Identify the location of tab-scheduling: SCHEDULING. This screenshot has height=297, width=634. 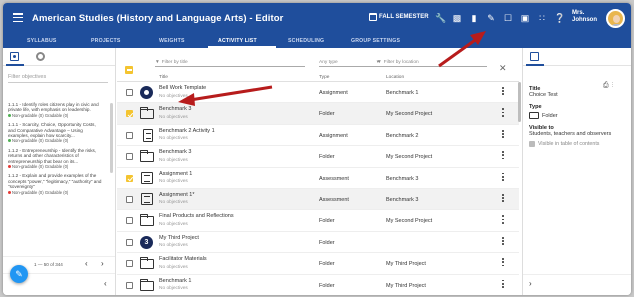
(306, 41).